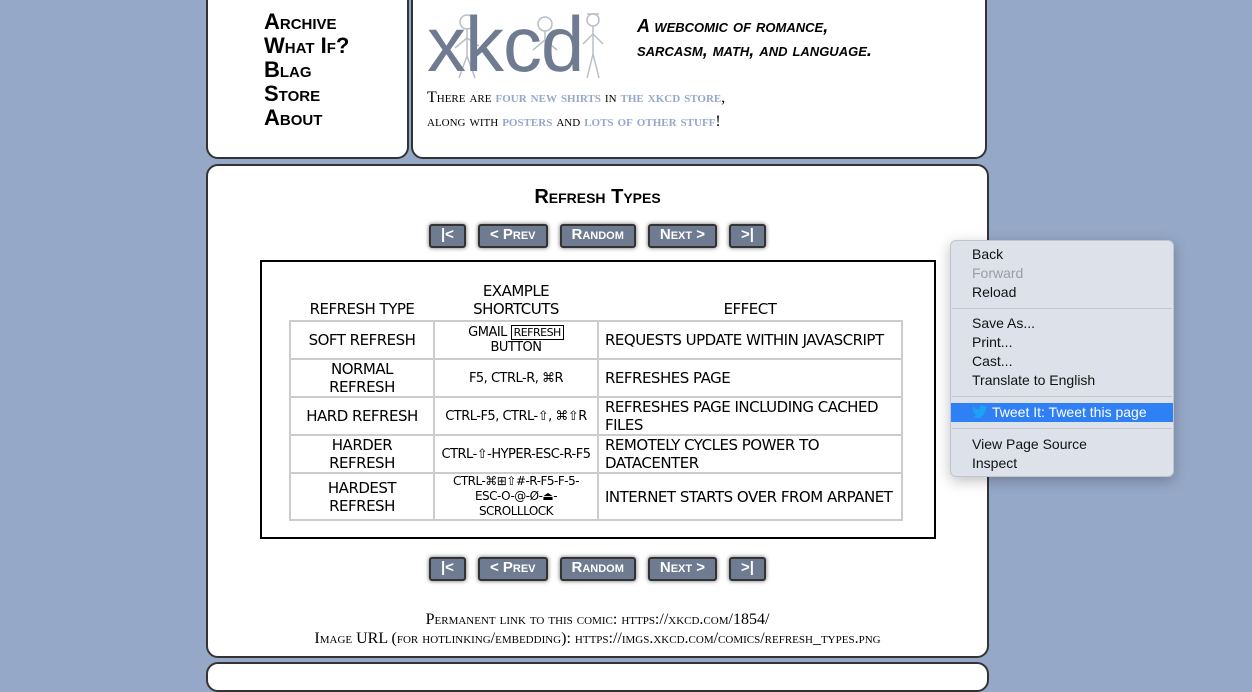 Image resolution: width=1252 pixels, height=692 pixels. Describe the element at coordinates (516, 300) in the screenshot. I see `header-example-shortcuts: EXAMPLE SHORTCUTS` at that location.